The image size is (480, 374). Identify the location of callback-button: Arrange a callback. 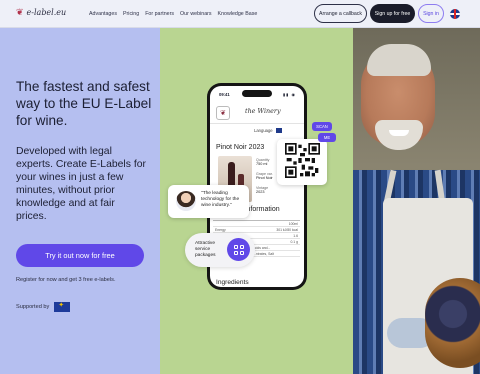
(340, 13).